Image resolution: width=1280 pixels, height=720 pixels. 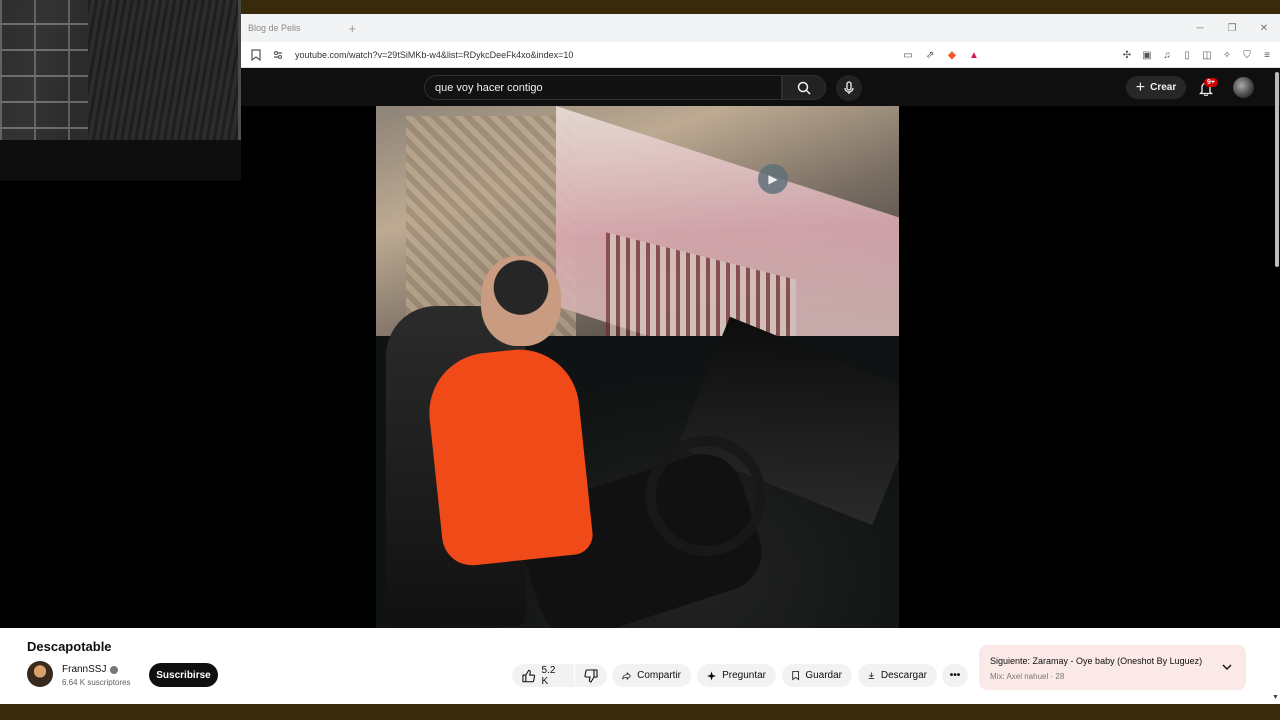 I want to click on leo-ai-icon: ✧, so click(x=1227, y=55).